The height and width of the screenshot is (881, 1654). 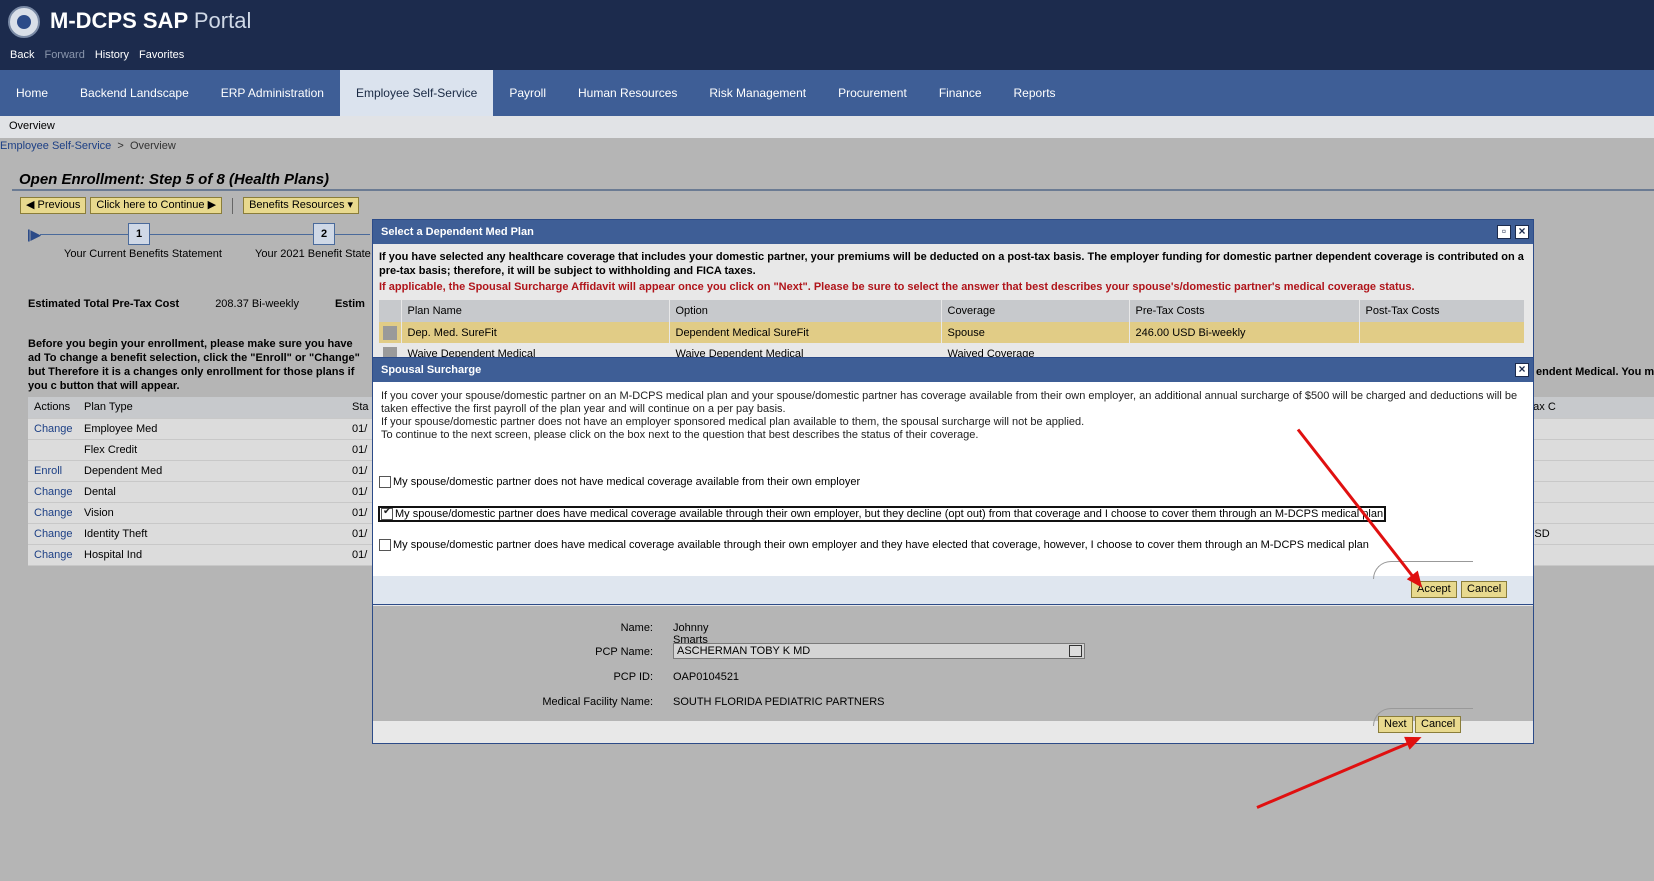 What do you see at coordinates (156, 205) in the screenshot?
I see `continue-button: Click here to Continue ▶` at bounding box center [156, 205].